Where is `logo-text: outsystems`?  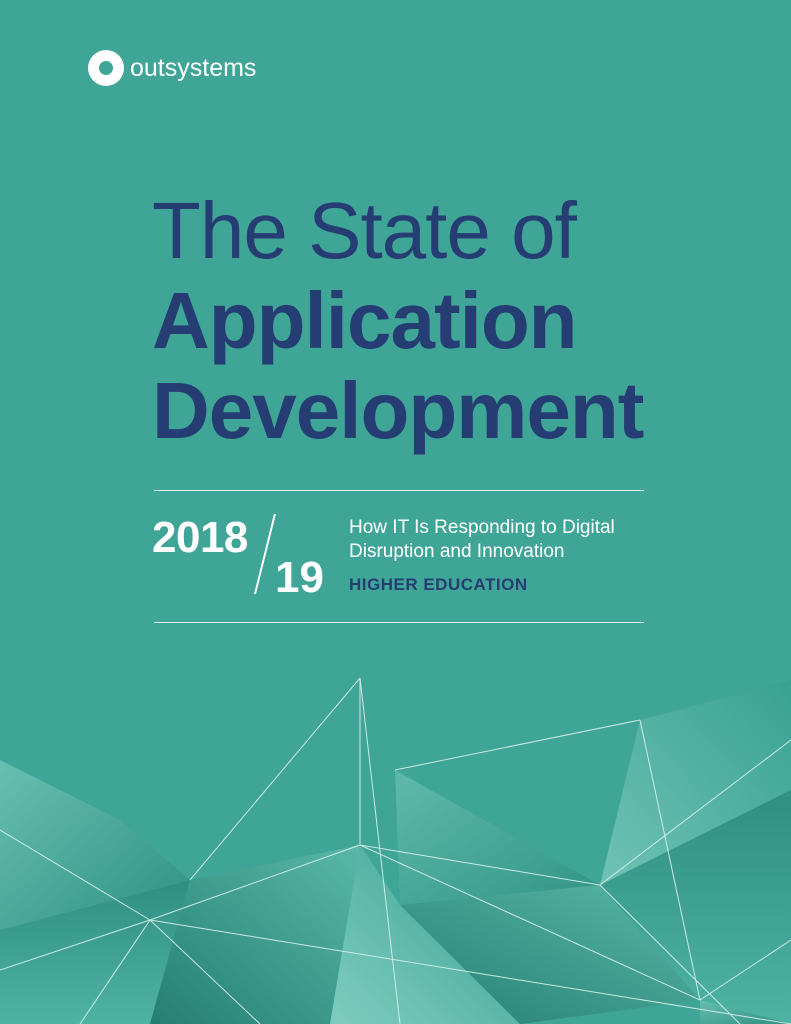
logo-text: outsystems is located at coordinates (193, 68).